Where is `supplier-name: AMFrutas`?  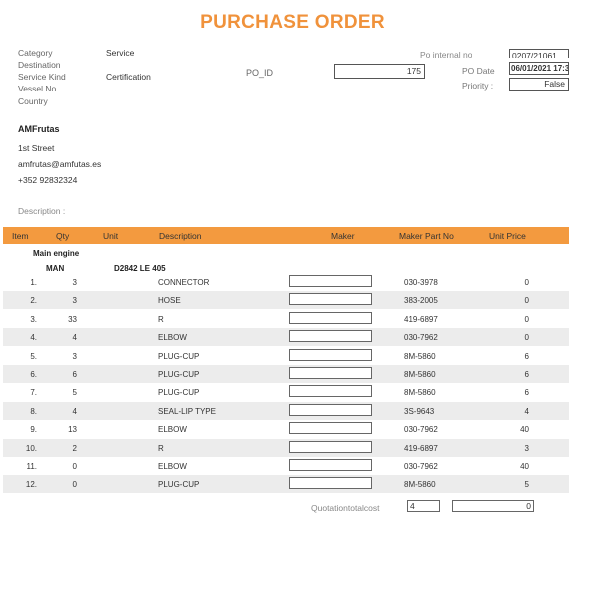
supplier-name: AMFrutas is located at coordinates (39, 129).